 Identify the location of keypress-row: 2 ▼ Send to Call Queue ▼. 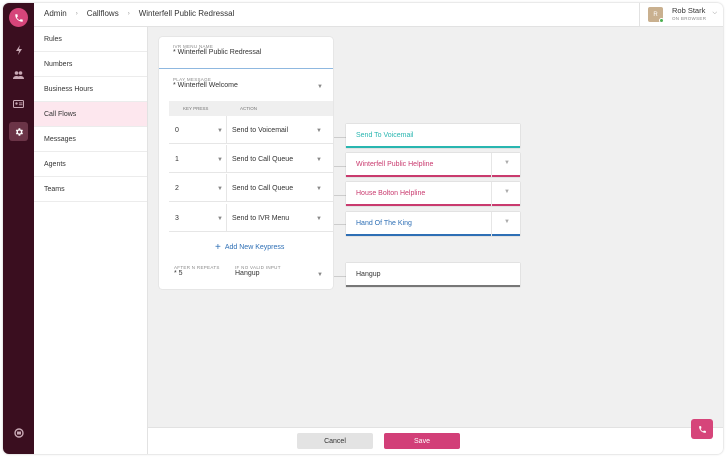
(251, 188).